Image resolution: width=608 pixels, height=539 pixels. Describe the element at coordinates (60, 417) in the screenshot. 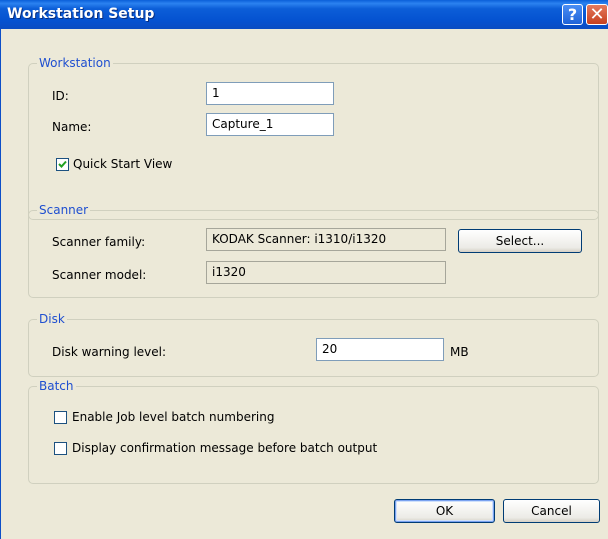

I see `job-numbering-checkbox` at that location.